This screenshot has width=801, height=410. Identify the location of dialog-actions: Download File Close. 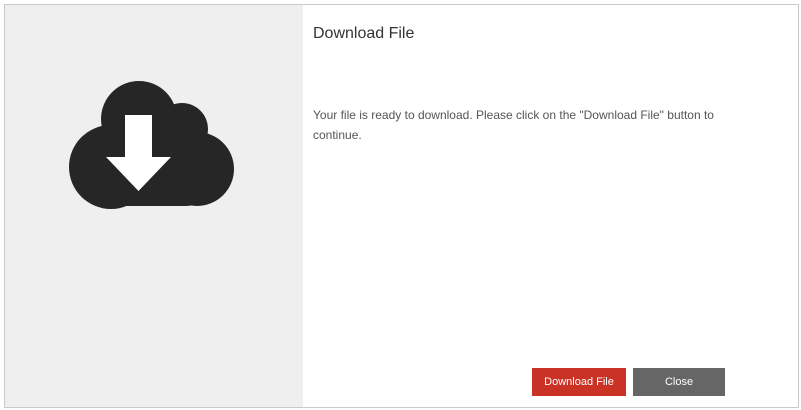
(628, 382).